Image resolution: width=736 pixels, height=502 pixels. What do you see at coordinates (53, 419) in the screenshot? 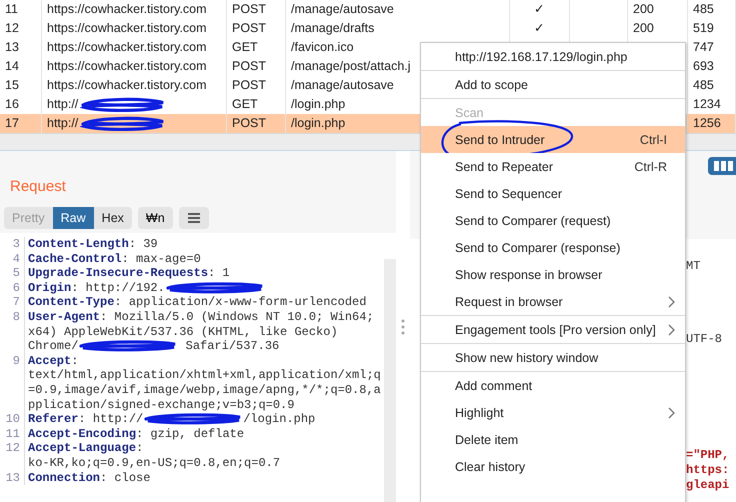
I see `header-name: Referer` at bounding box center [53, 419].